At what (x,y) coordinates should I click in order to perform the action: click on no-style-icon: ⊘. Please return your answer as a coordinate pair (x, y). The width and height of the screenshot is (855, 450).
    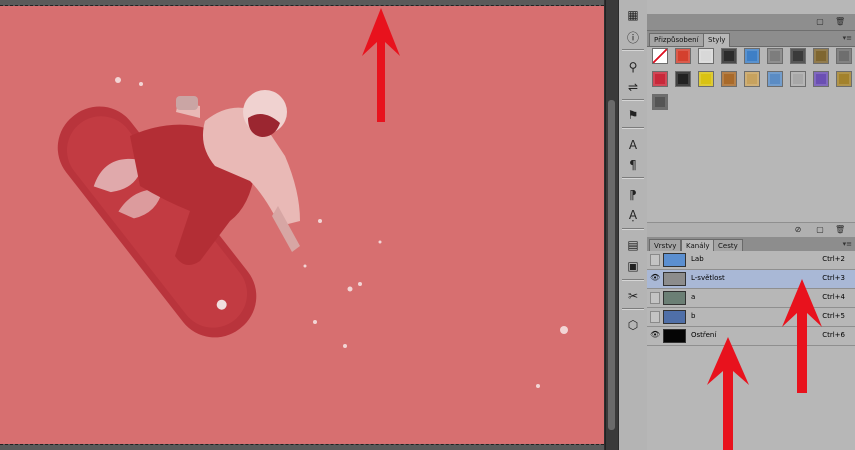
    Looking at the image, I should click on (798, 229).